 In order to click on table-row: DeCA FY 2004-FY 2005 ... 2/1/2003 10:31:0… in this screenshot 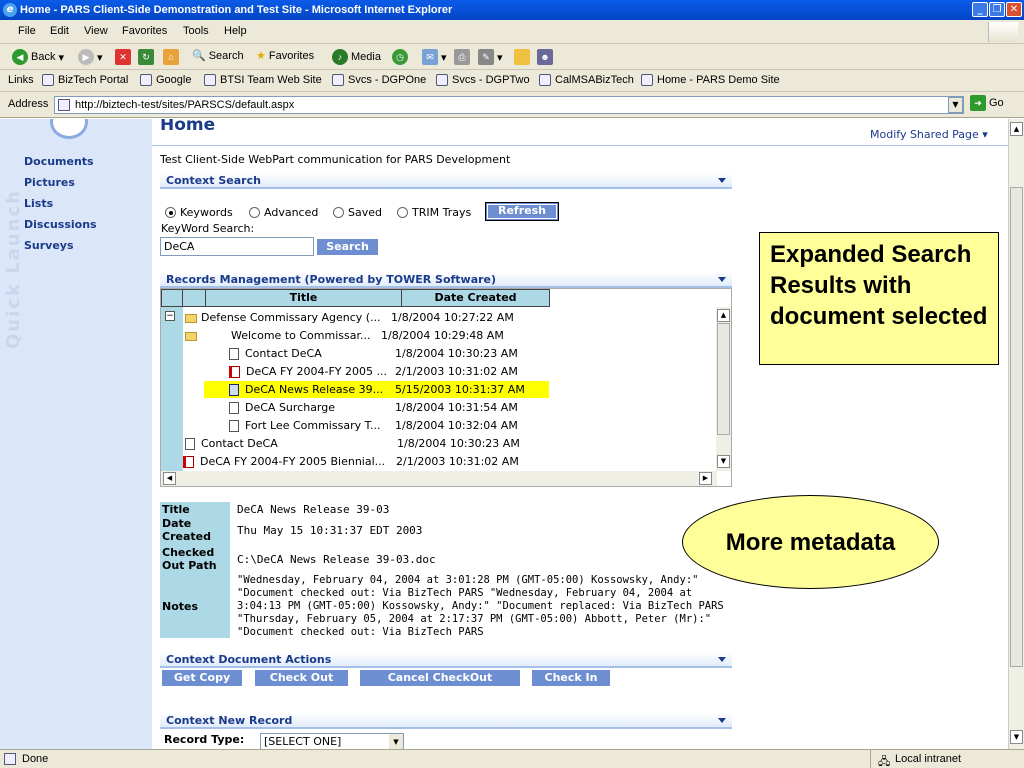, I will do `click(469, 371)`.